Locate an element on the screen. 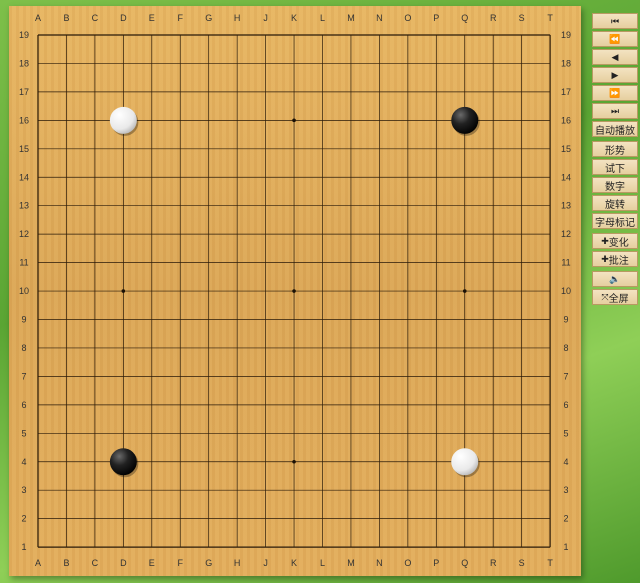 The width and height of the screenshot is (640, 583). row-label-right: 5 is located at coordinates (565, 433).